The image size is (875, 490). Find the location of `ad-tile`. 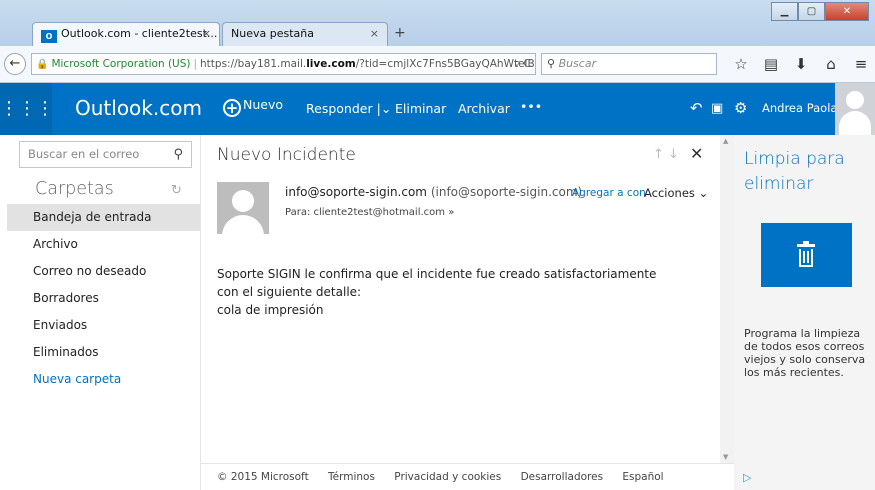

ad-tile is located at coordinates (806, 255).